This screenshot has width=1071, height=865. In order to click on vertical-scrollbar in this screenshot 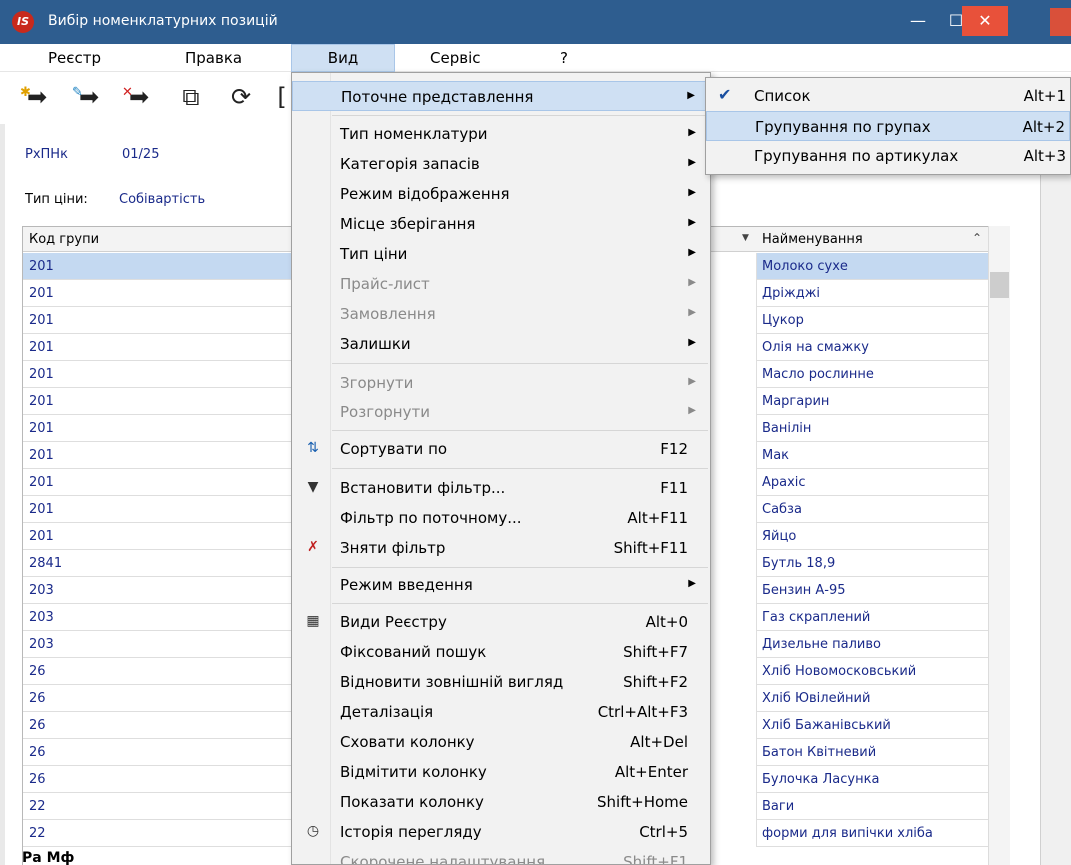, I will do `click(999, 545)`.